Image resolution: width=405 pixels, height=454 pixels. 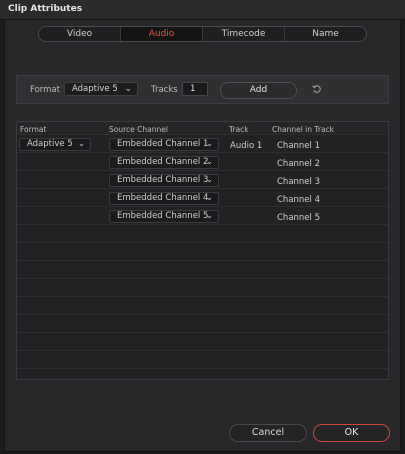 What do you see at coordinates (299, 164) in the screenshot?
I see `channel-in-track: Channel 2` at bounding box center [299, 164].